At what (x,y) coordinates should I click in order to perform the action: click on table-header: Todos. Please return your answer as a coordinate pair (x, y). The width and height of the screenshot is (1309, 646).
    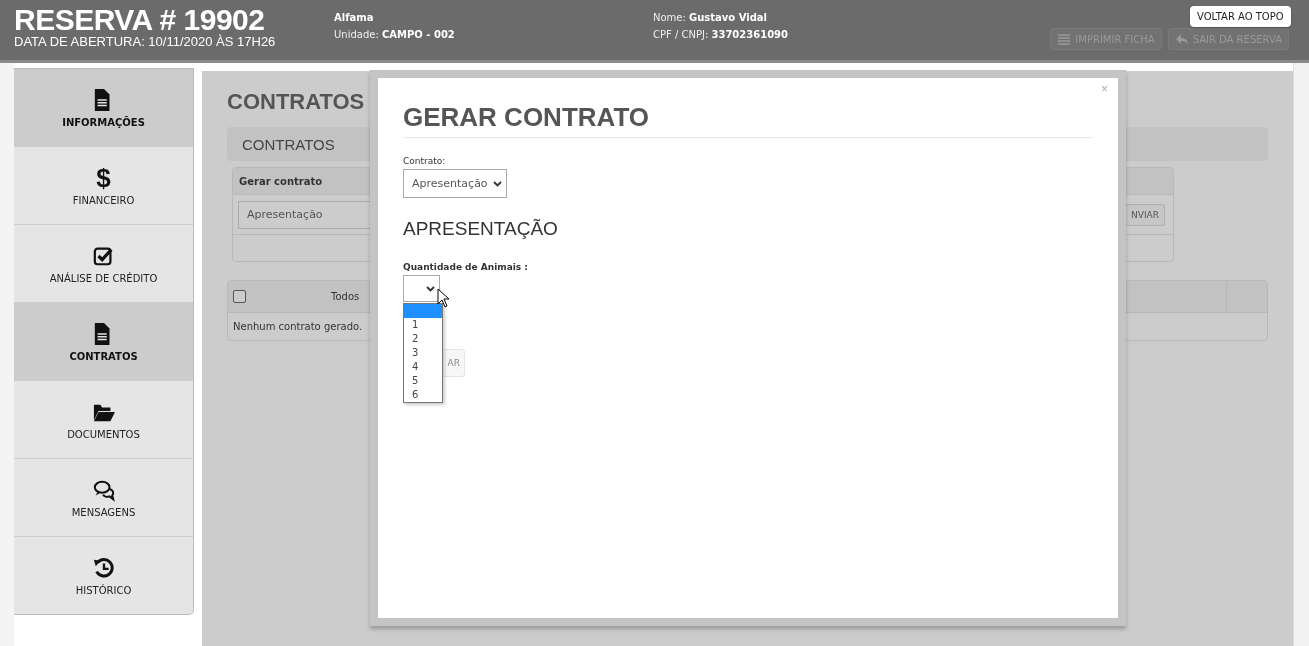
    Looking at the image, I should click on (345, 296).